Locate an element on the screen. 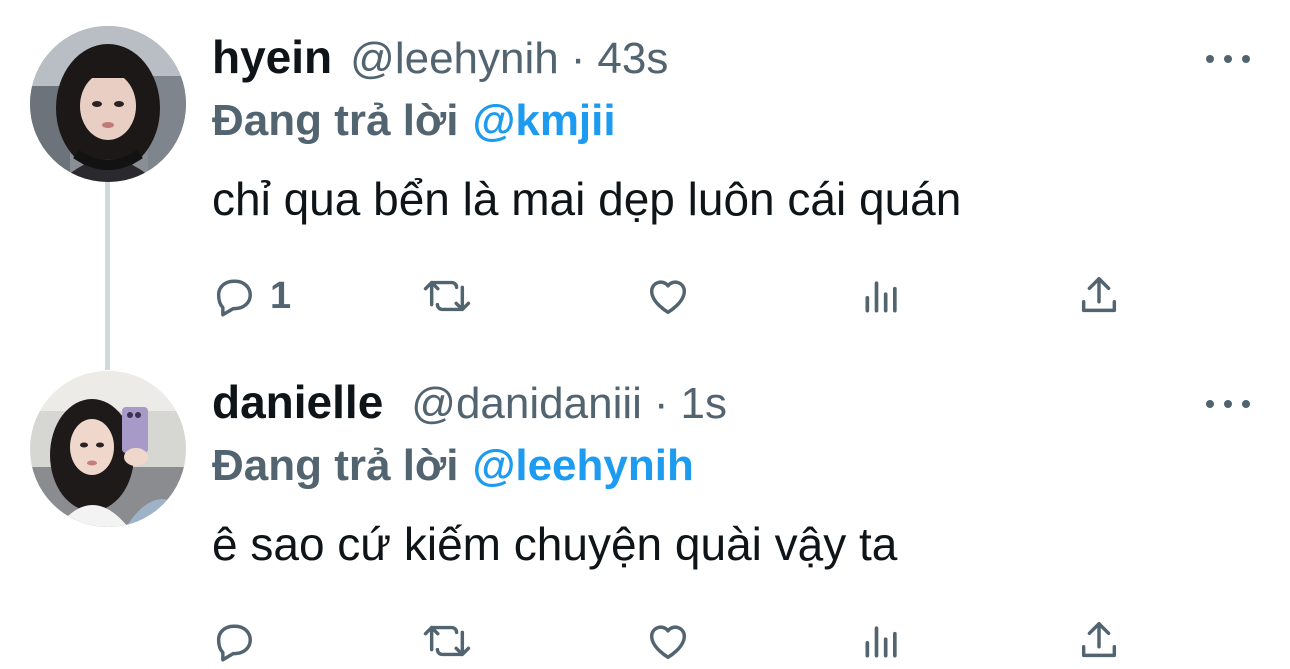 The width and height of the screenshot is (1290, 669). timestamp: 1s is located at coordinates (704, 404).